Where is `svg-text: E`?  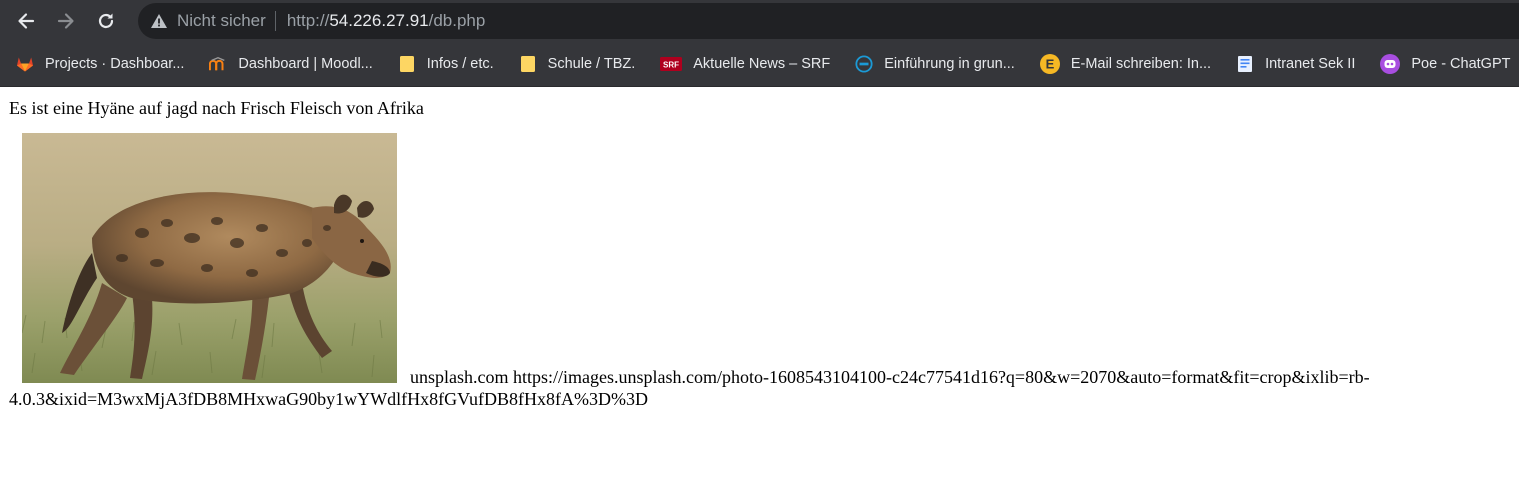
svg-text: E is located at coordinates (1050, 64).